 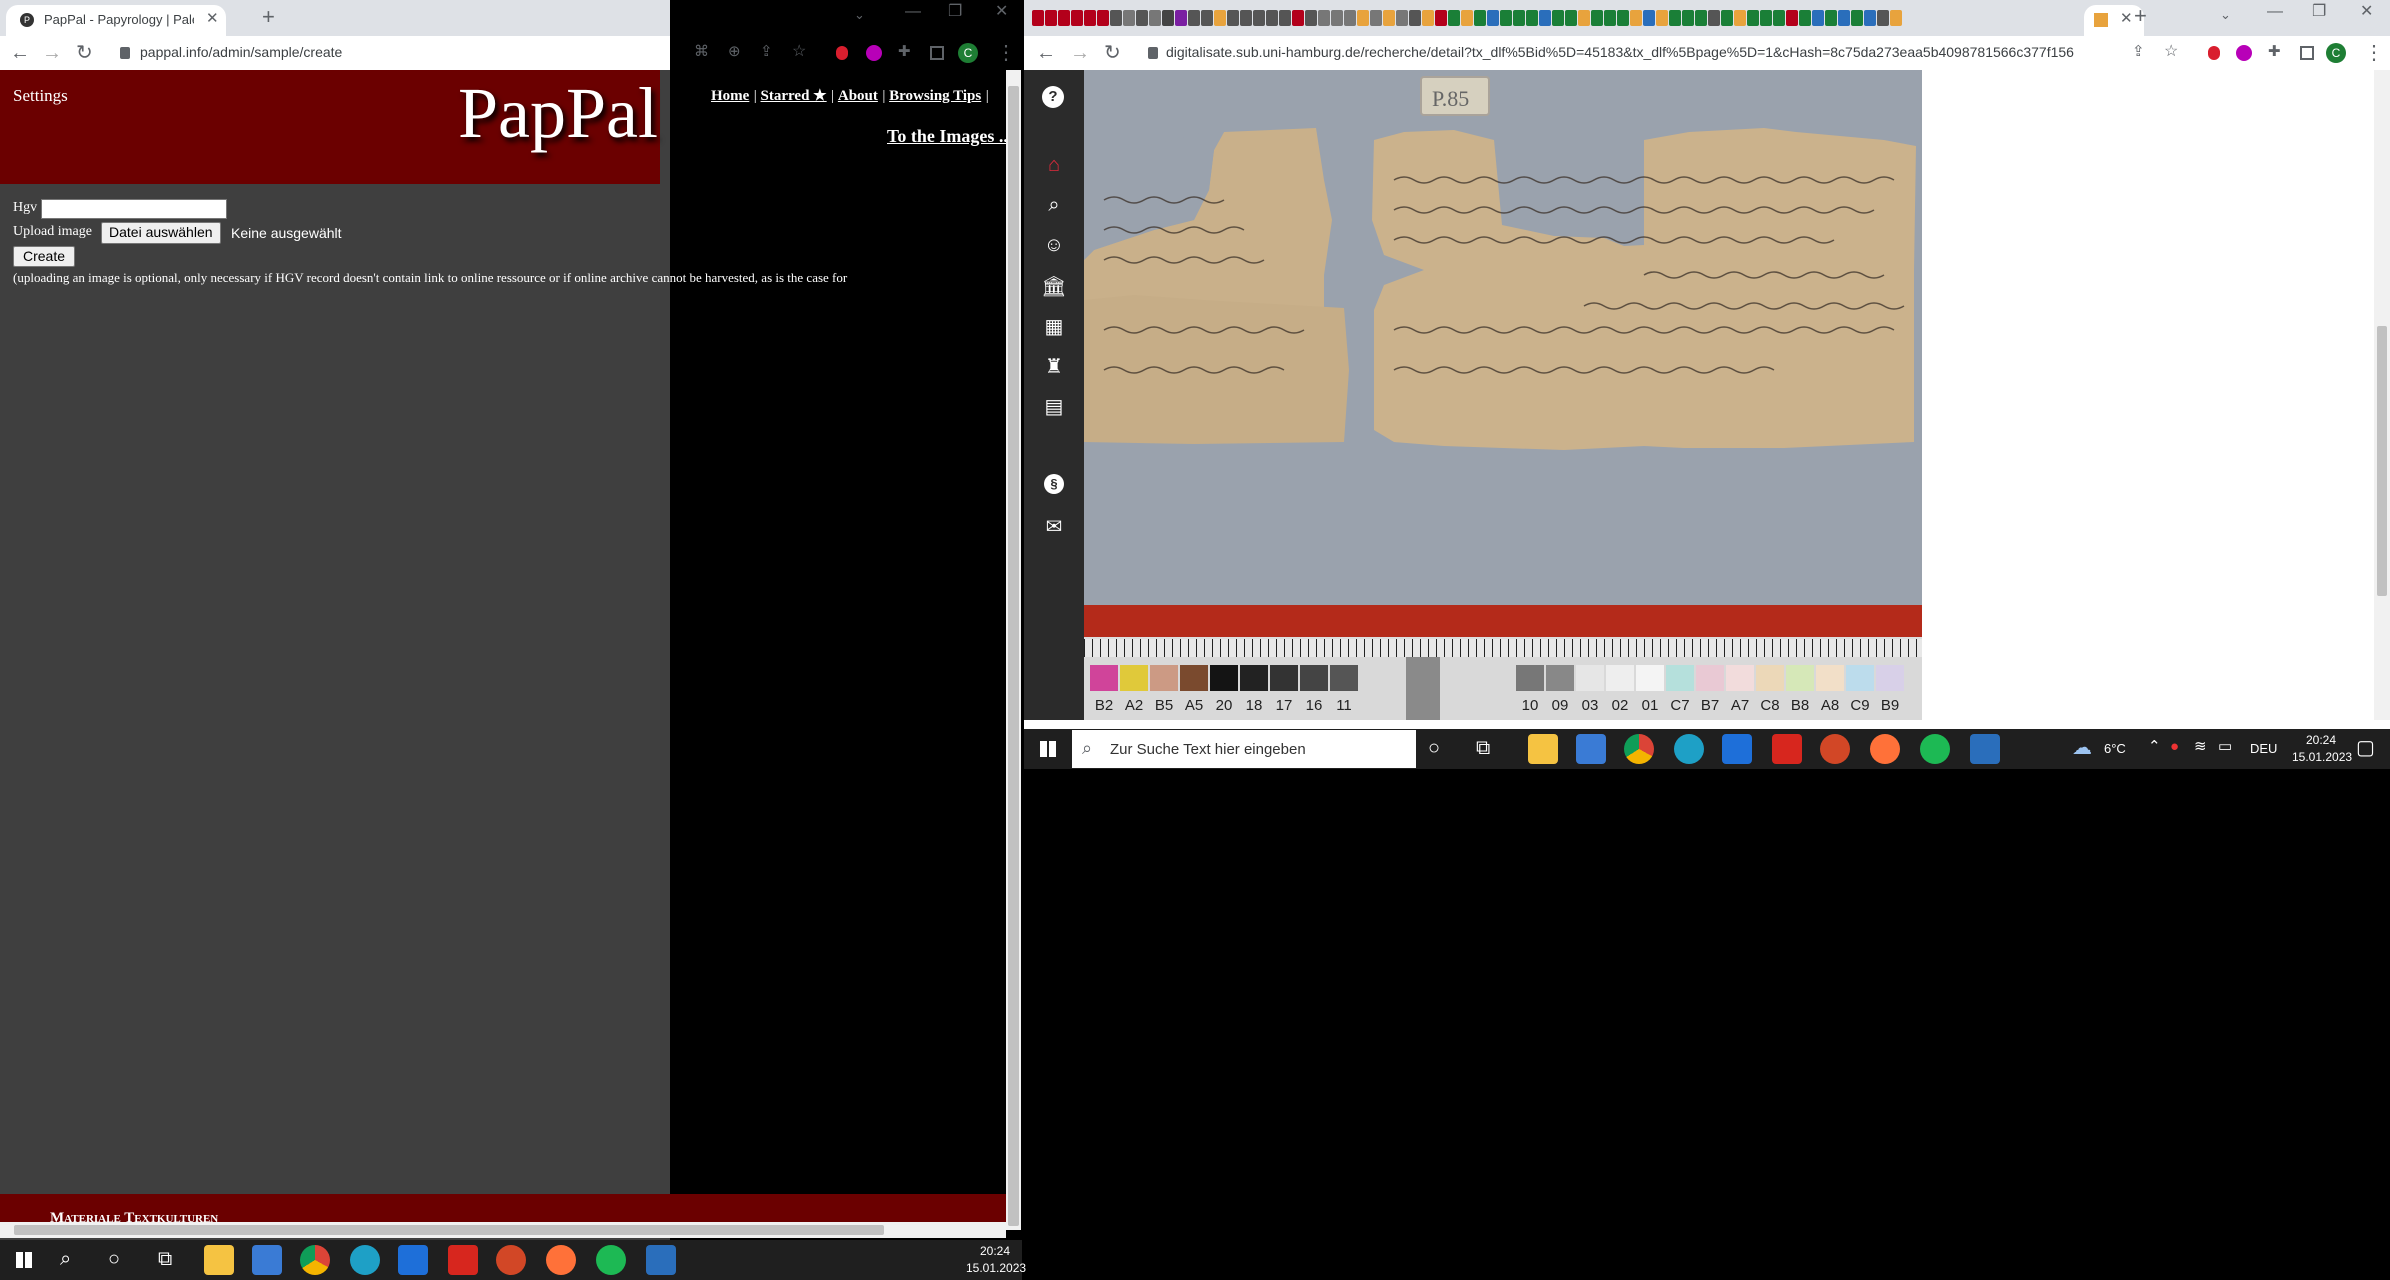 What do you see at coordinates (734, 51) in the screenshot?
I see `zoom-icon: ⊕` at bounding box center [734, 51].